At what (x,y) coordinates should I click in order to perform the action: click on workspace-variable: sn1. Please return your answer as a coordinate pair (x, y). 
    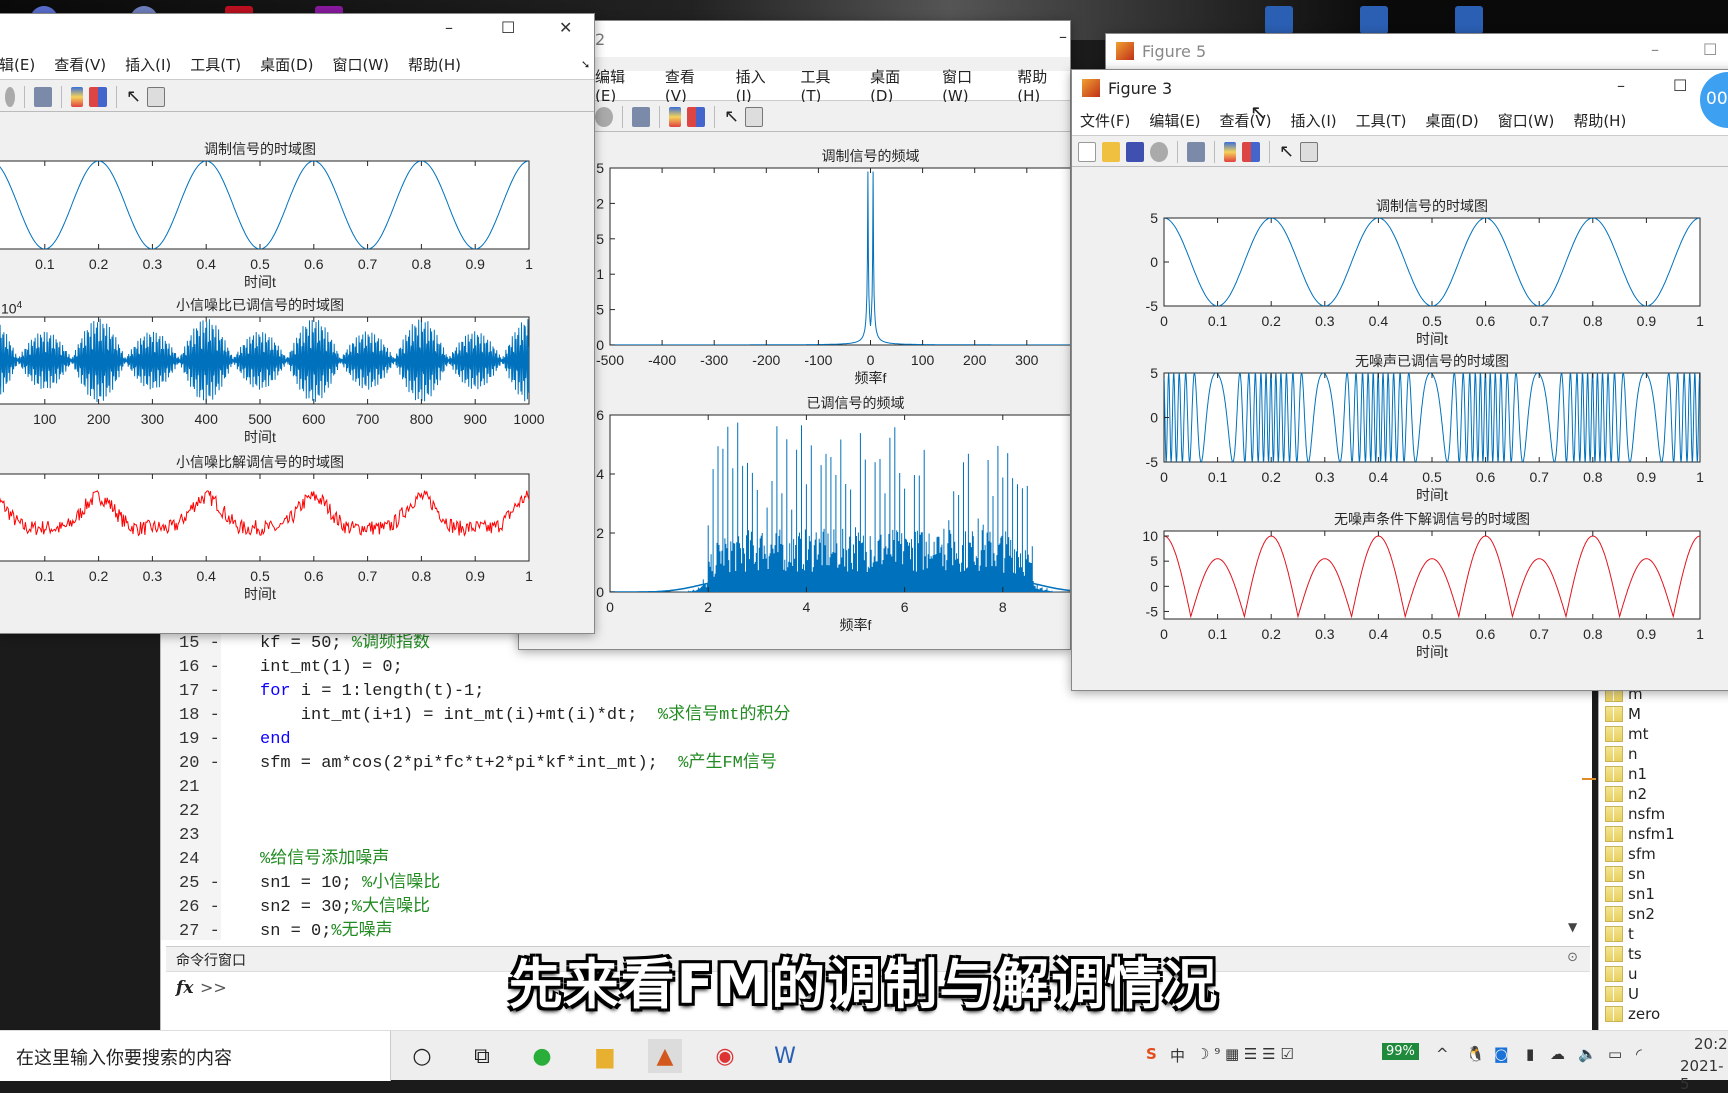
    Looking at the image, I should click on (1630, 894).